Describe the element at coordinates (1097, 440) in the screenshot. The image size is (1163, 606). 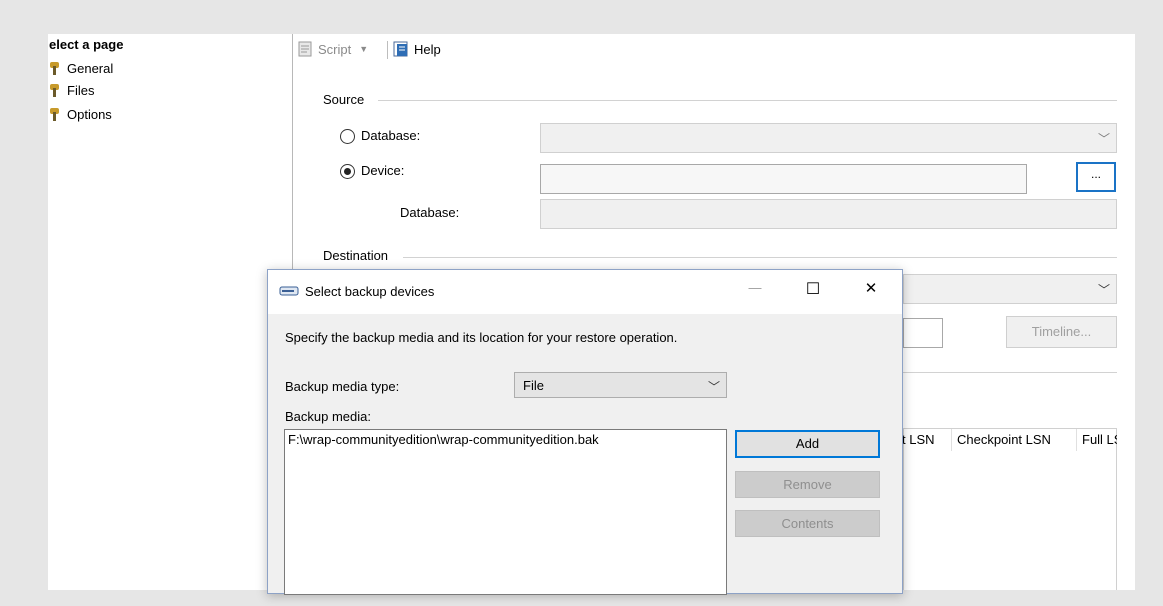
I see `column-header: Full LS` at that location.